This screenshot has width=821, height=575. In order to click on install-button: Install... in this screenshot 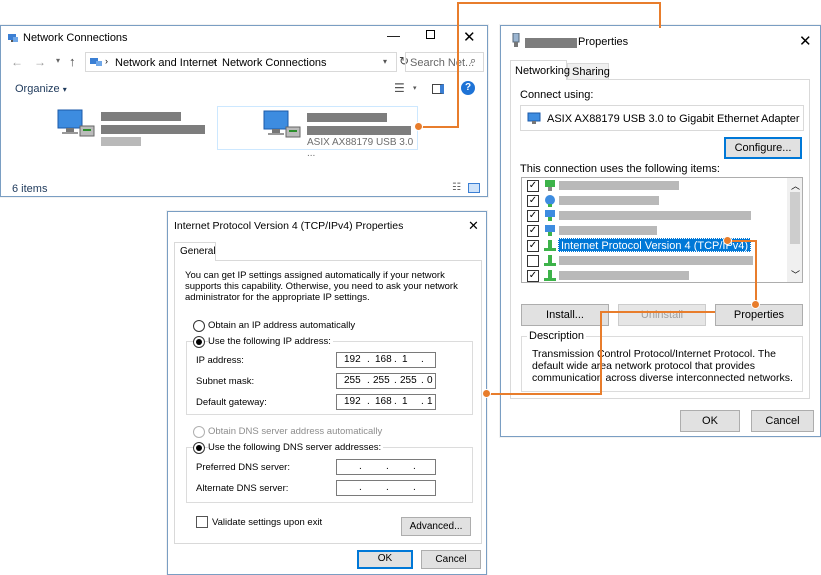, I will do `click(565, 315)`.